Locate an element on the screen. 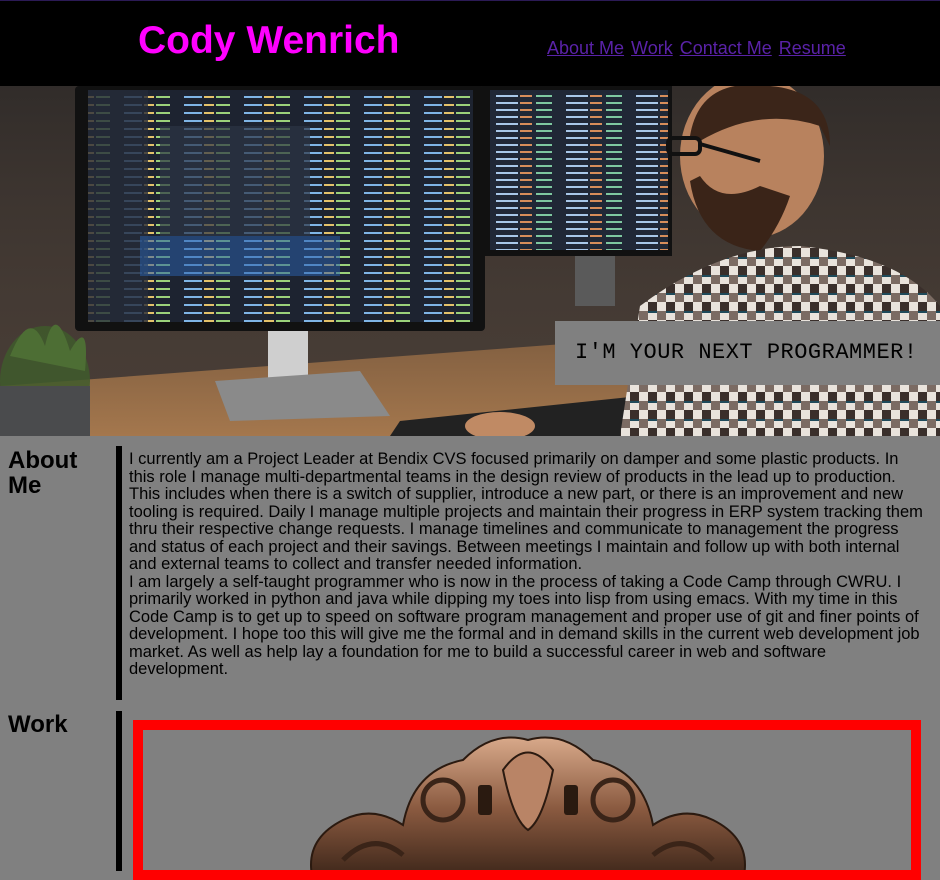 The image size is (940, 880). ornament-image is located at coordinates (528, 803).